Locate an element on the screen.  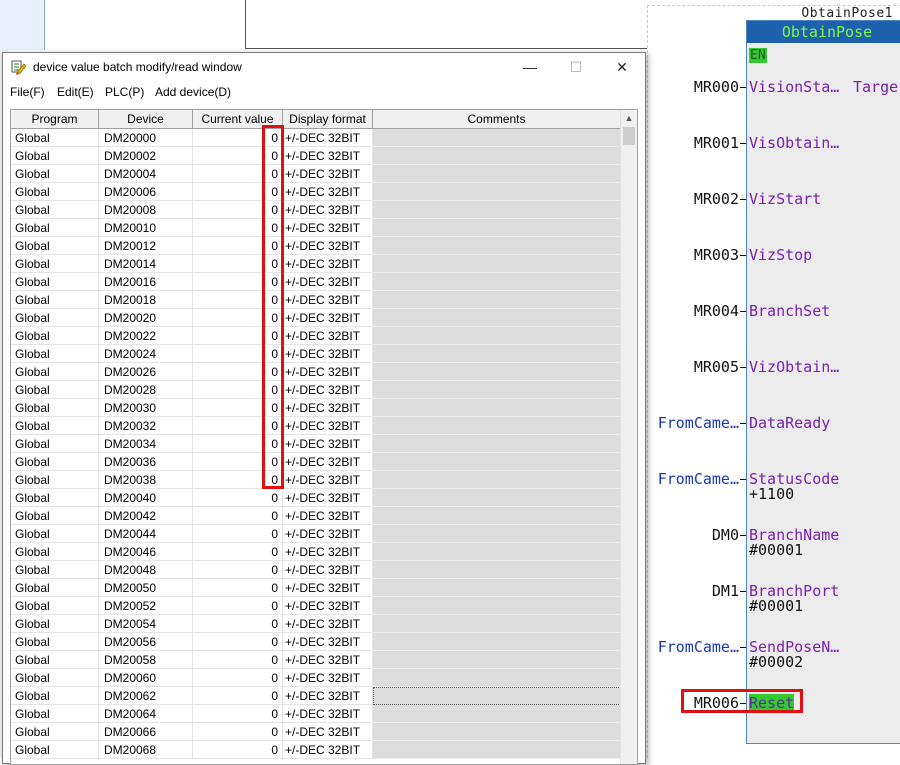
table-row: Global DM20068 0 +/-DEC 32BIT is located at coordinates (316, 750).